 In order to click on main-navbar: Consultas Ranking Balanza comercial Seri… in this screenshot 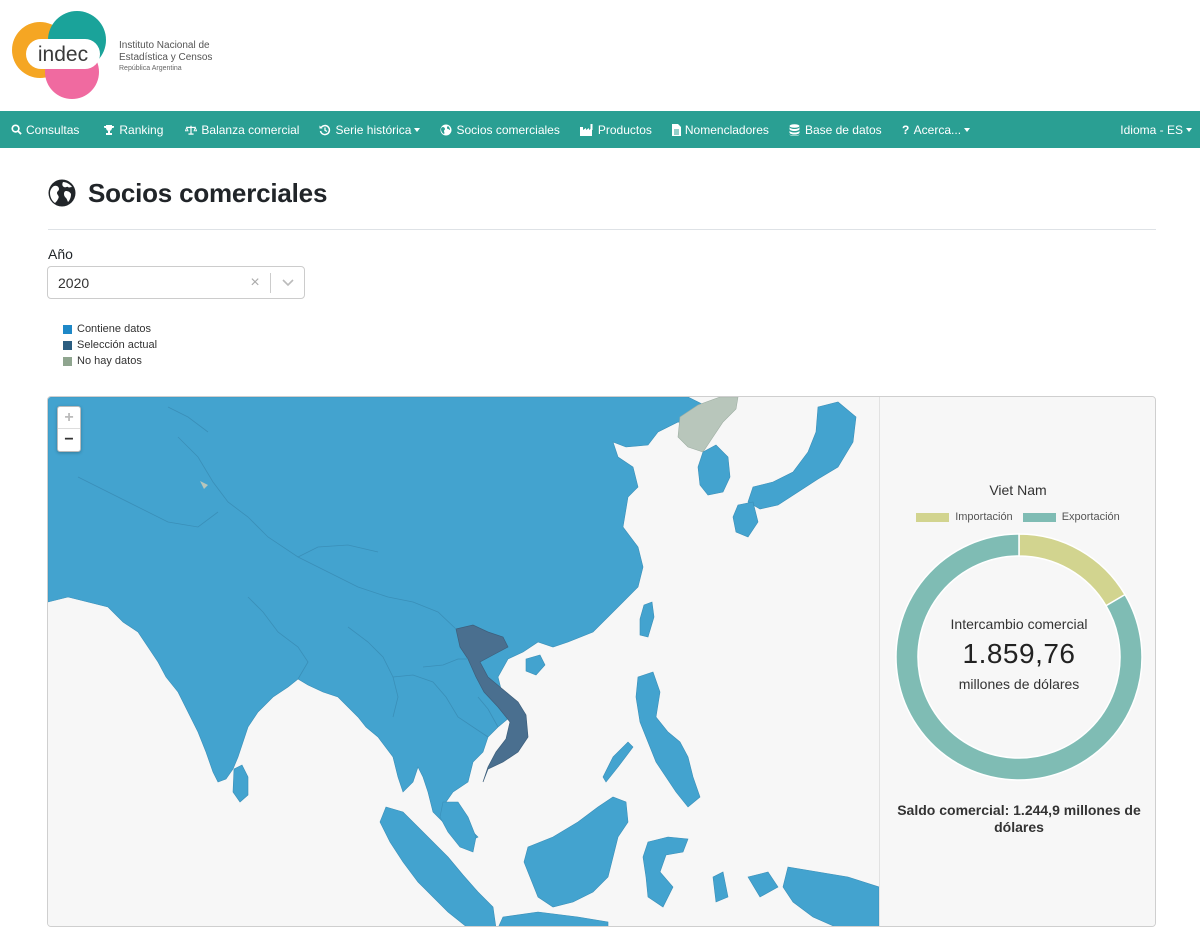, I will do `click(600, 129)`.